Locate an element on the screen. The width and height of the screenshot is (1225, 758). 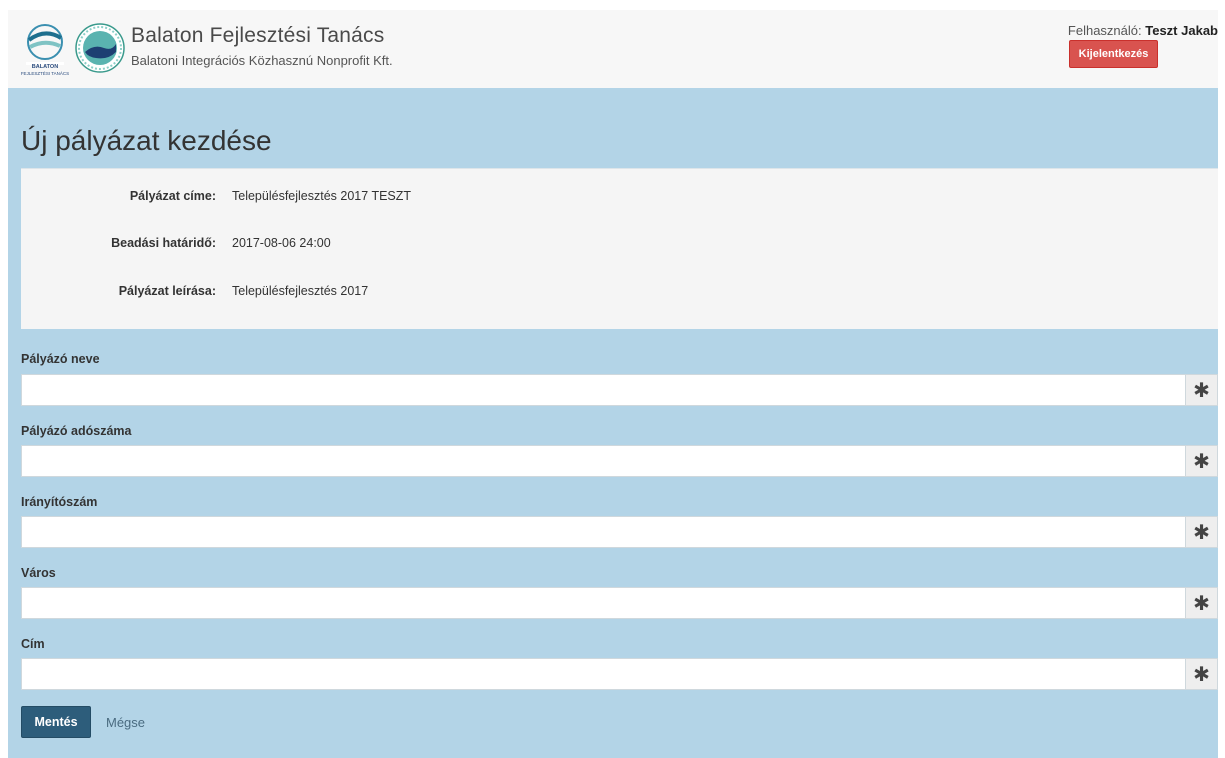
logo-group: BALATON FEJLESZTÉSI TANÁCS is located at coordinates (73, 49).